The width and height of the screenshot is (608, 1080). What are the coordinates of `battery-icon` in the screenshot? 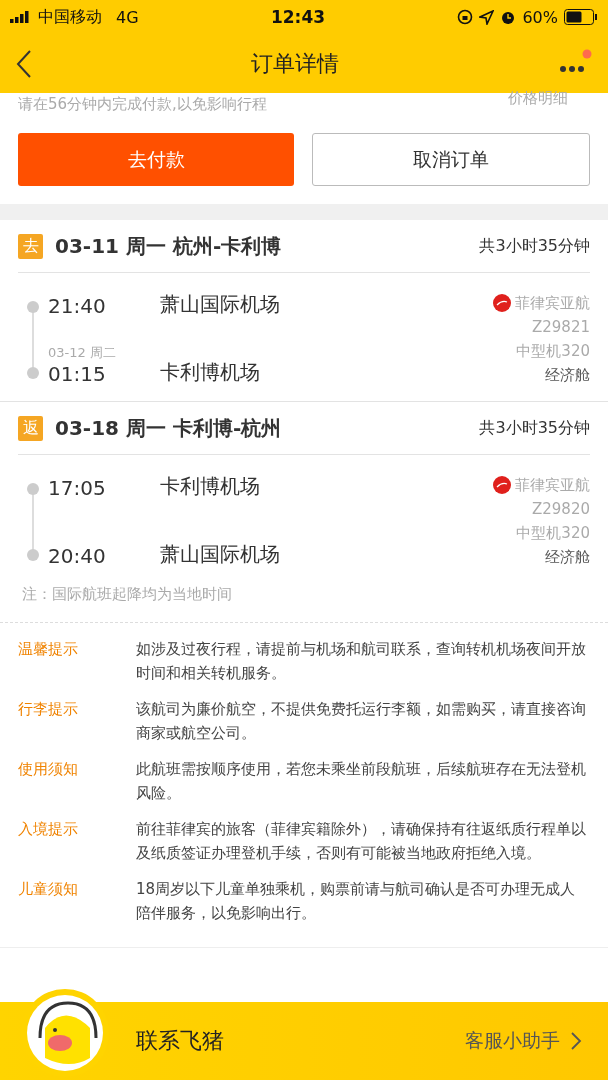 It's located at (581, 17).